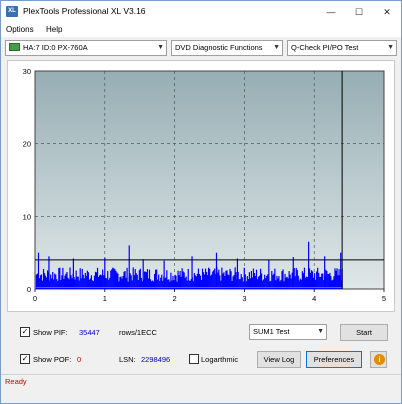  Describe the element at coordinates (331, 12) in the screenshot. I see `minimize-button: —` at that location.